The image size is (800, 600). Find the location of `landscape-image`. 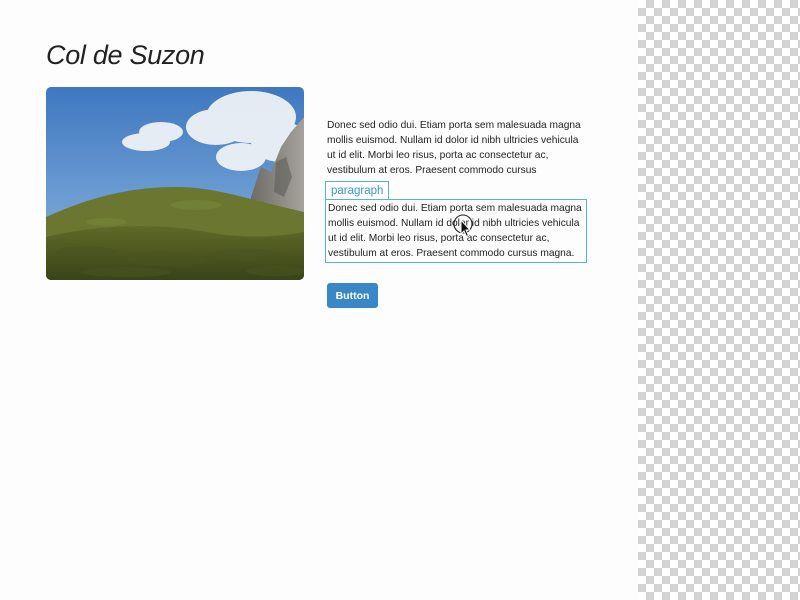

landscape-image is located at coordinates (175, 183).